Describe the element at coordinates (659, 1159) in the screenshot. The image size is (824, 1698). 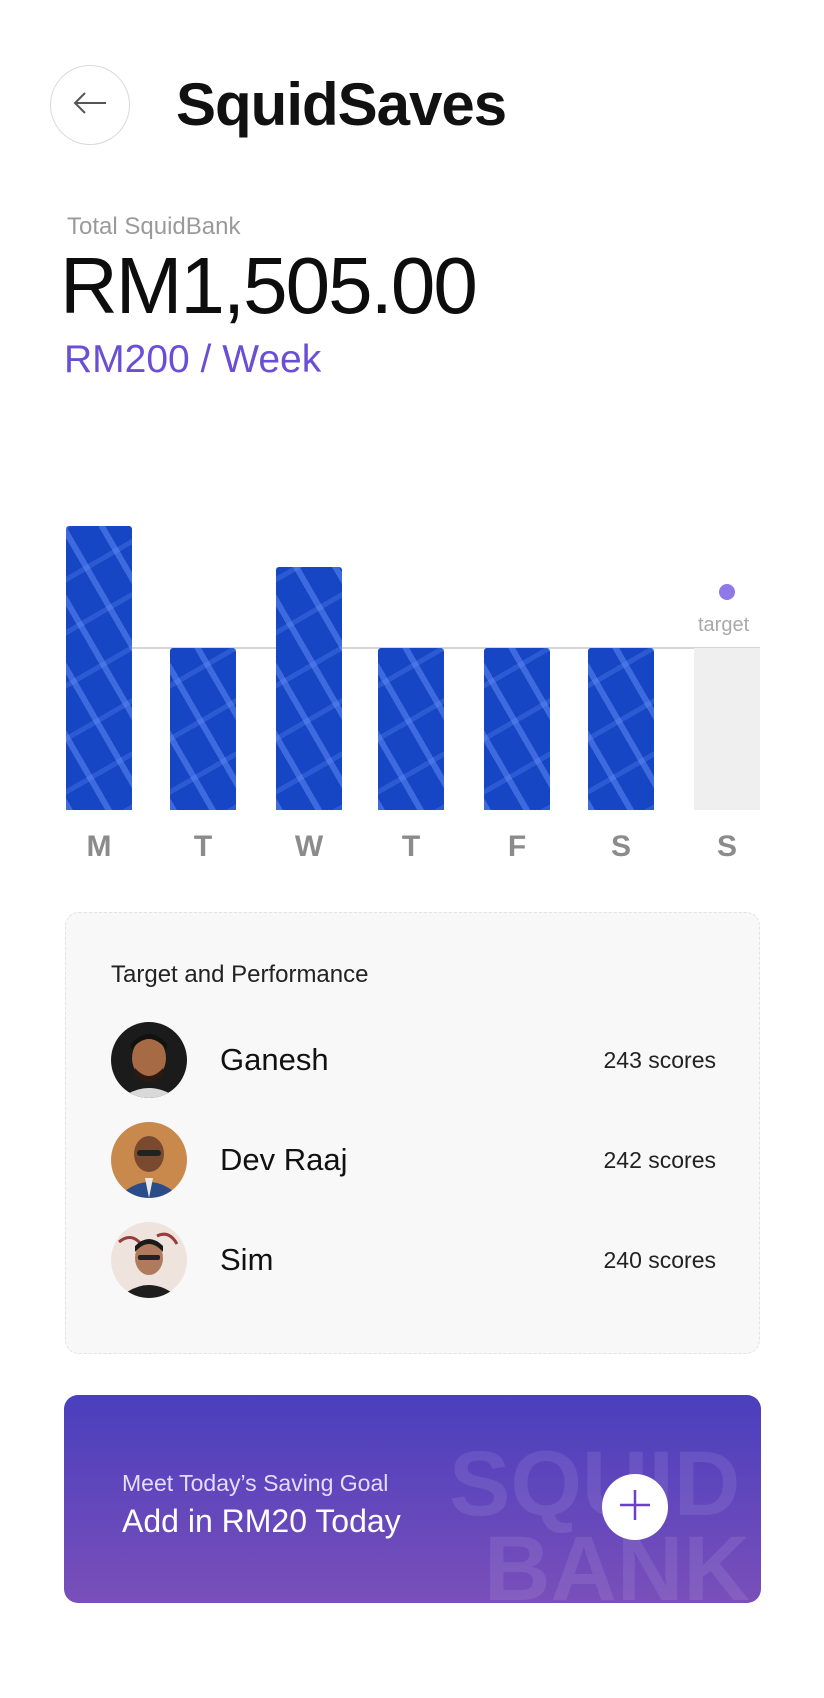
I see `player-score: 242 scores` at that location.